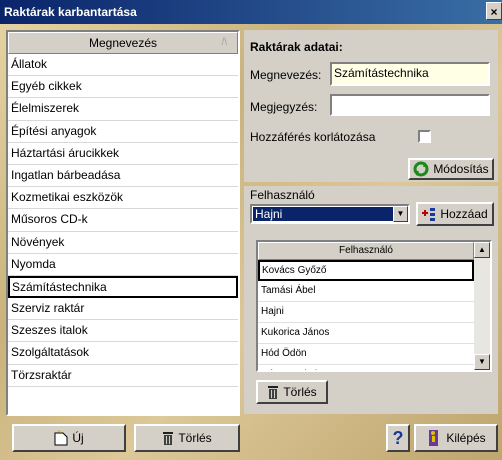 The width and height of the screenshot is (502, 460). What do you see at coordinates (251, 440) in the screenshot?
I see `bottom-toolbar: Új Törlés ? Kilépés` at bounding box center [251, 440].